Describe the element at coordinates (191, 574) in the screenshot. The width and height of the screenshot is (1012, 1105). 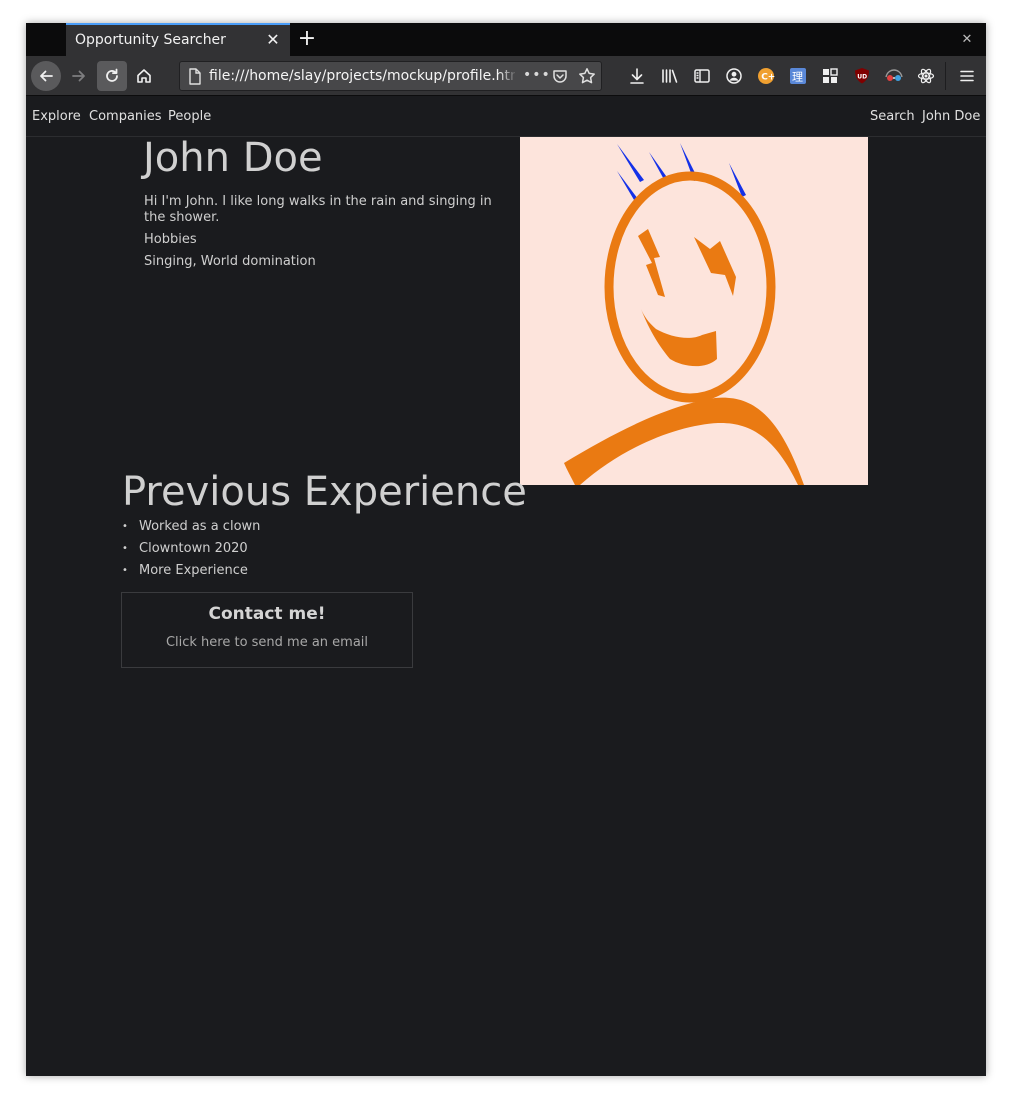
I see `experience-item: More Experience` at that location.